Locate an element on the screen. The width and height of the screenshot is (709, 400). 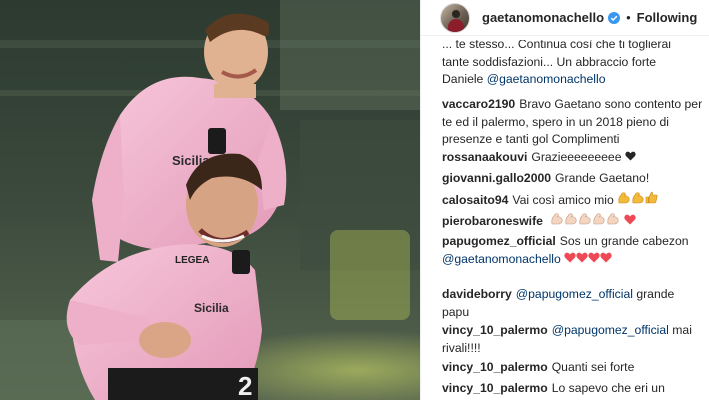
list-item: giovanni.gallo2000 Grande Gaetano! is located at coordinates (573, 179).